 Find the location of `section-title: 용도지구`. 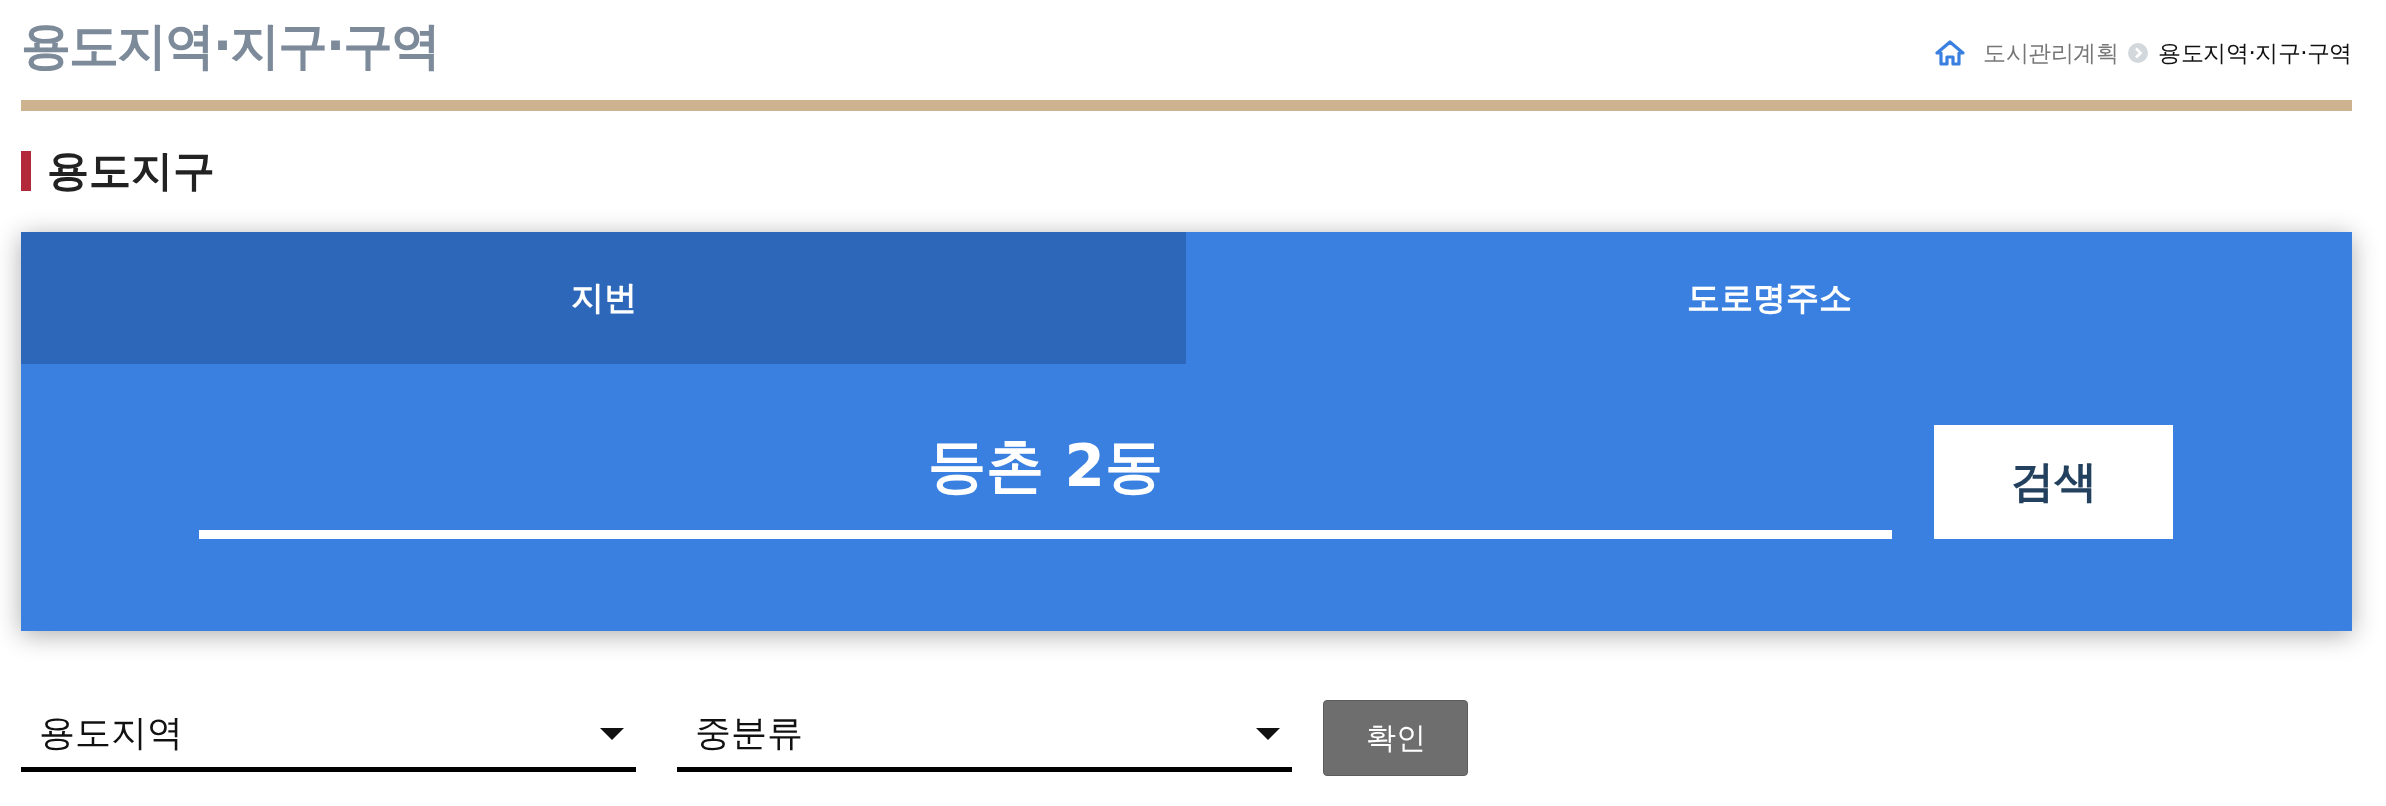

section-title: 용도지구 is located at coordinates (131, 171).